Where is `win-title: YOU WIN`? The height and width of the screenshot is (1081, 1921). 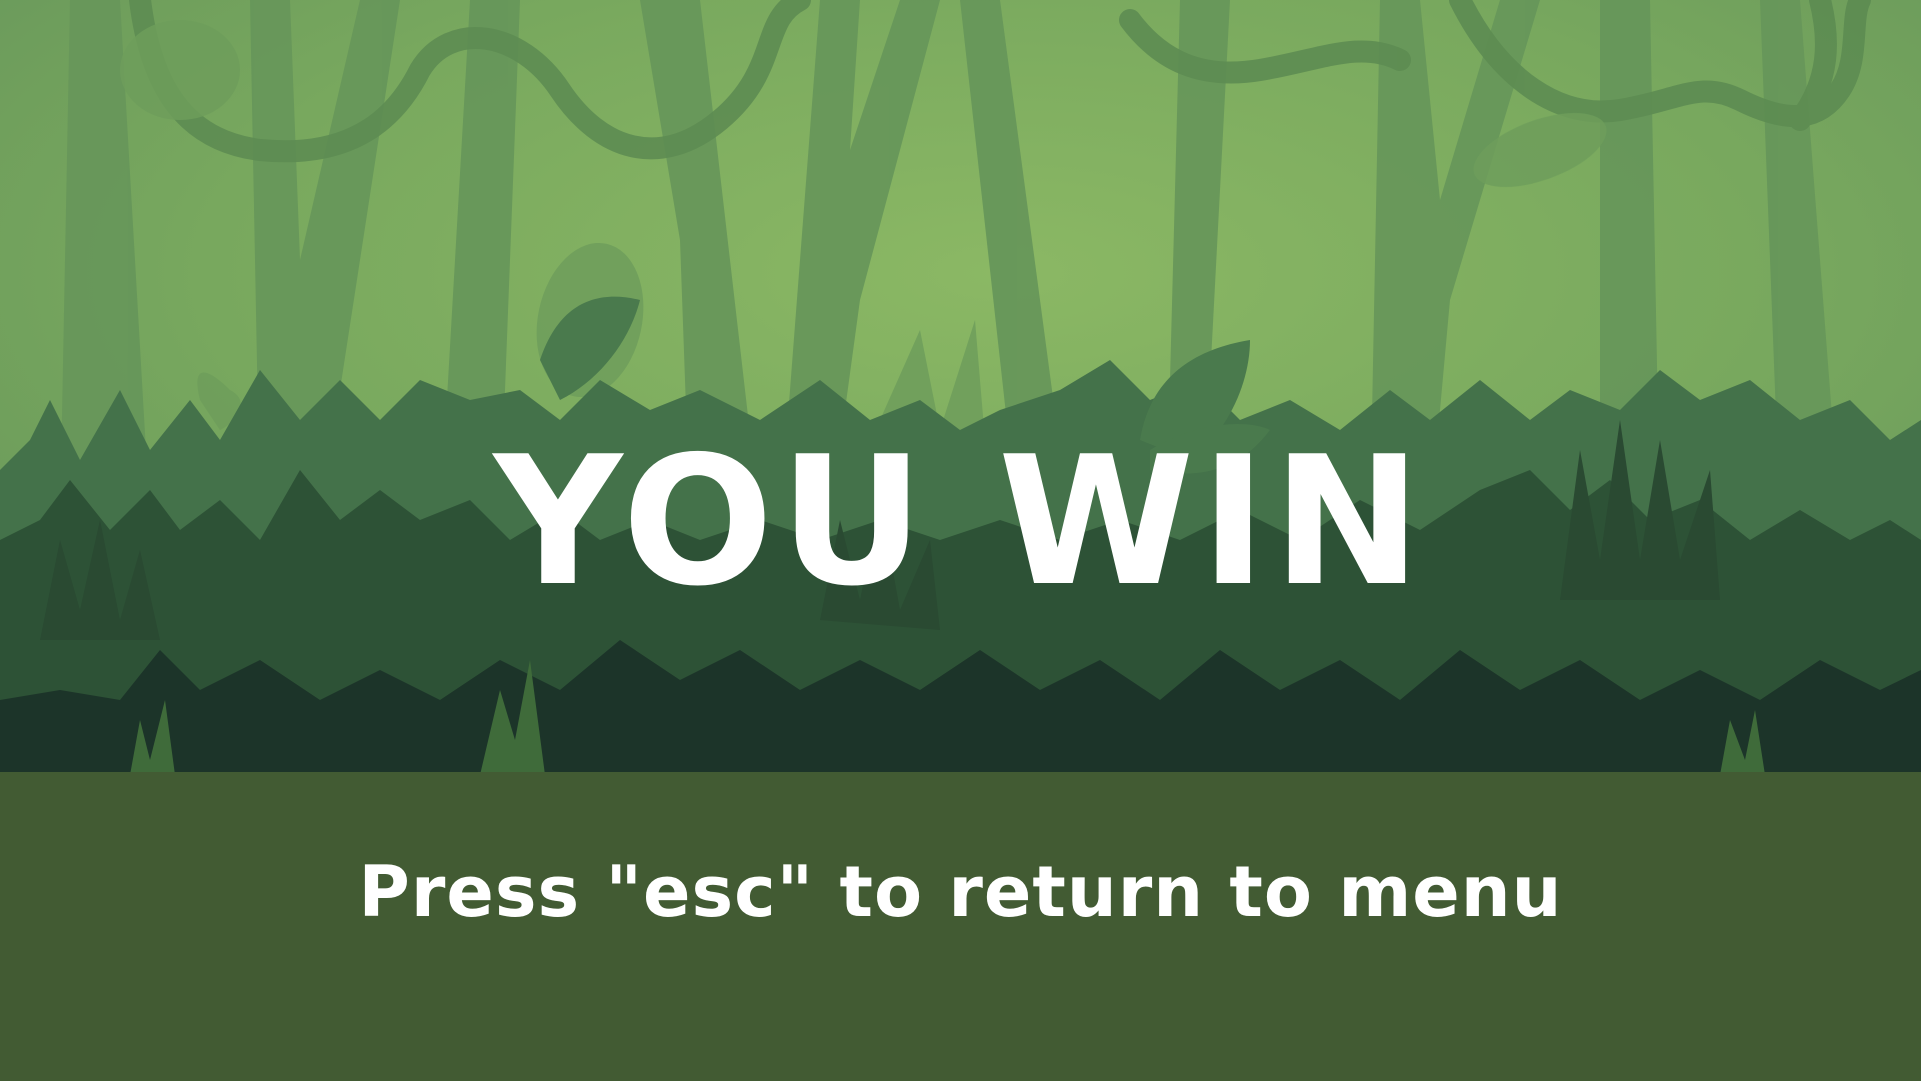 win-title: YOU WIN is located at coordinates (960, 521).